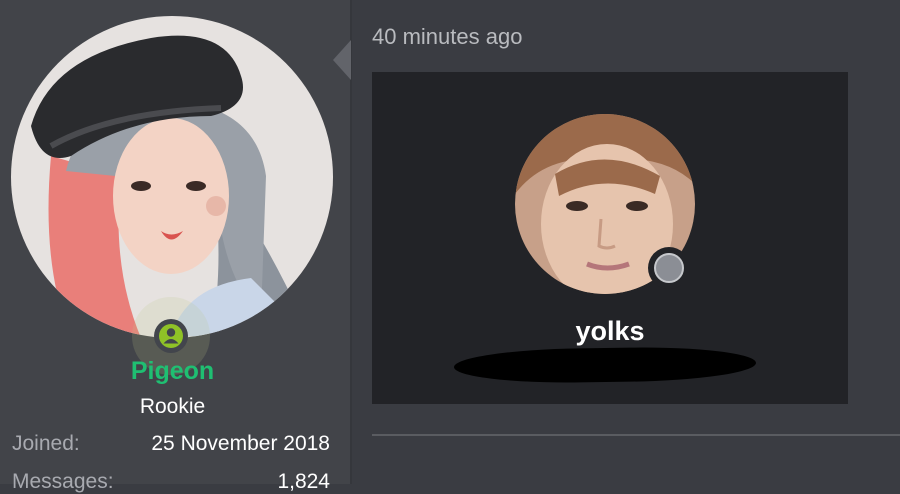 The height and width of the screenshot is (494, 900). What do you see at coordinates (172, 406) in the screenshot?
I see `user-title: Rookie` at bounding box center [172, 406].